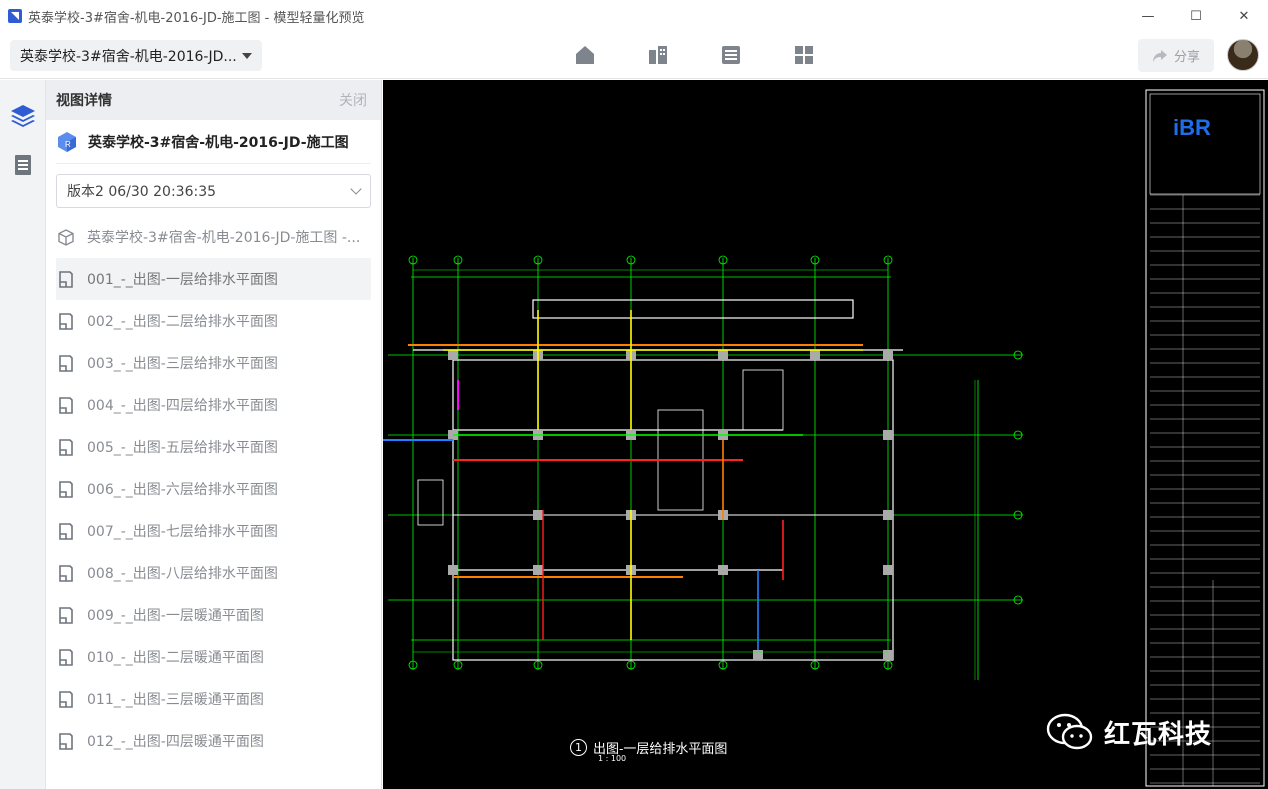 The width and height of the screenshot is (1268, 789). What do you see at coordinates (218, 142) in the screenshot?
I see `model-name: 英泰学校-3#宿舍-机电-2016-JD-施工图` at bounding box center [218, 142].